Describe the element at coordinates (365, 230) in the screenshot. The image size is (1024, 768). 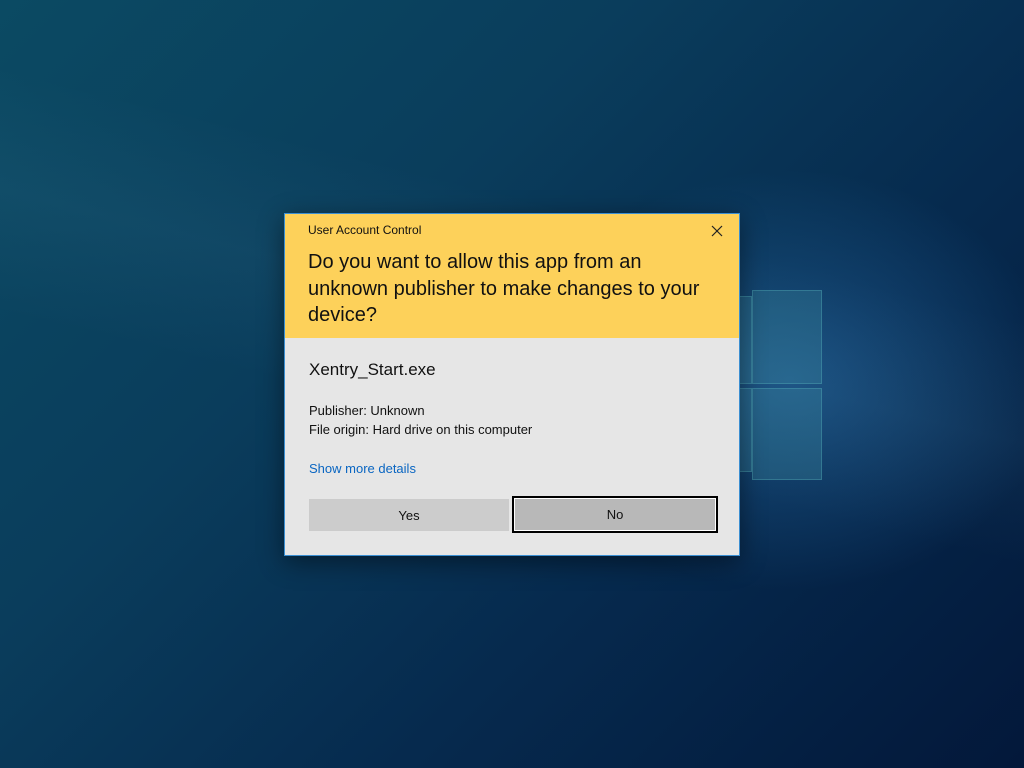
I see `dialog-title: User Account Control` at that location.